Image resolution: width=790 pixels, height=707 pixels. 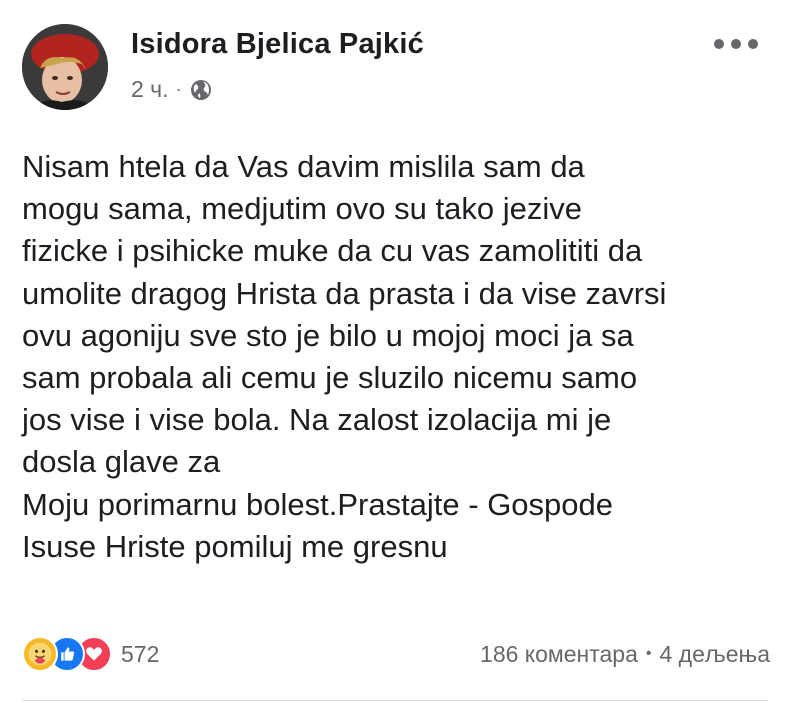 I want to click on post-footer: 572 186 коментара • 4 дељења, so click(x=396, y=654).